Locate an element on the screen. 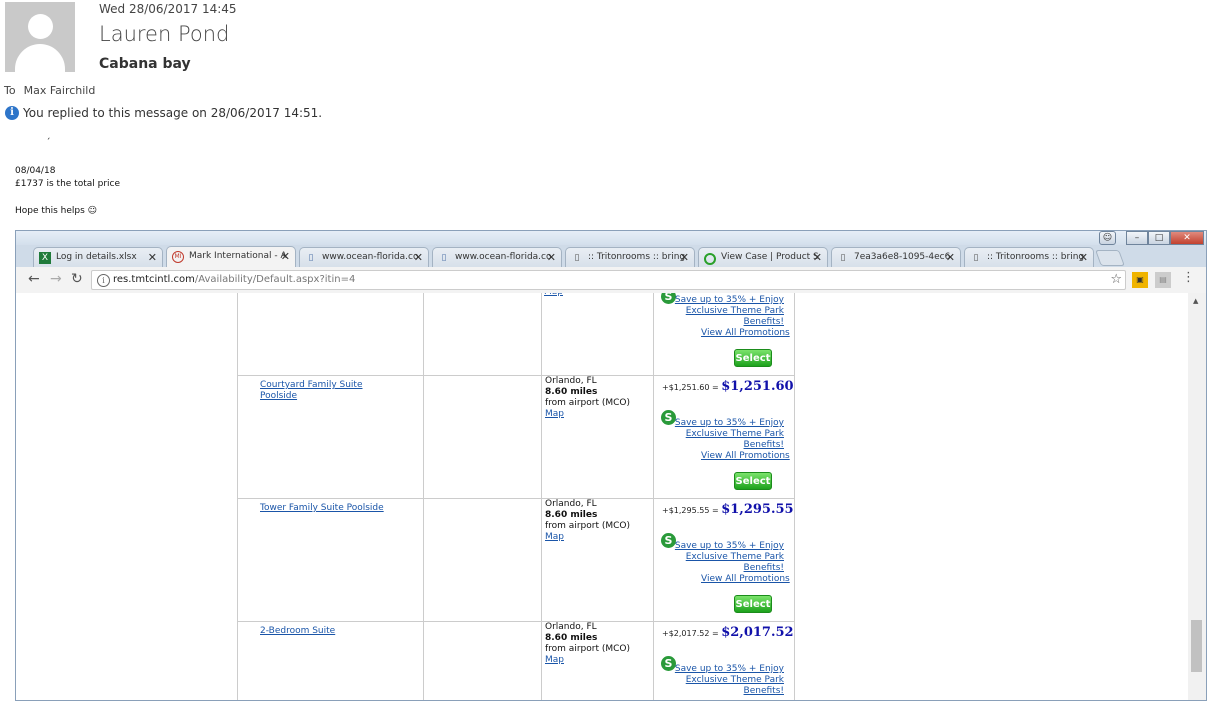 The height and width of the screenshot is (701, 1226). vertical-scrollbar: ▲ is located at coordinates (1197, 496).